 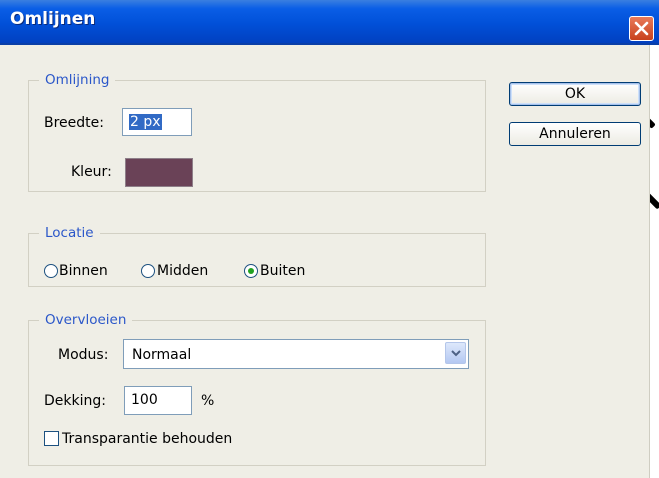 I want to click on transparantie-label: Transparantie behouden, so click(x=147, y=439).